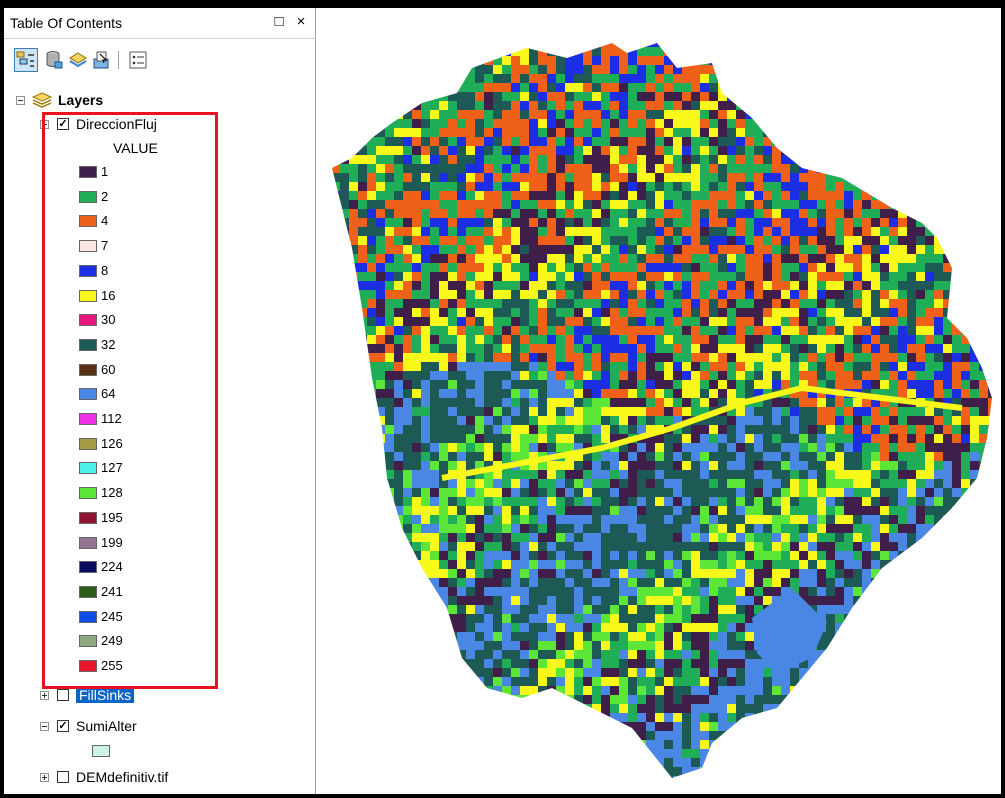 The width and height of the screenshot is (1005, 798). I want to click on list-by-selection-button, so click(102, 60).